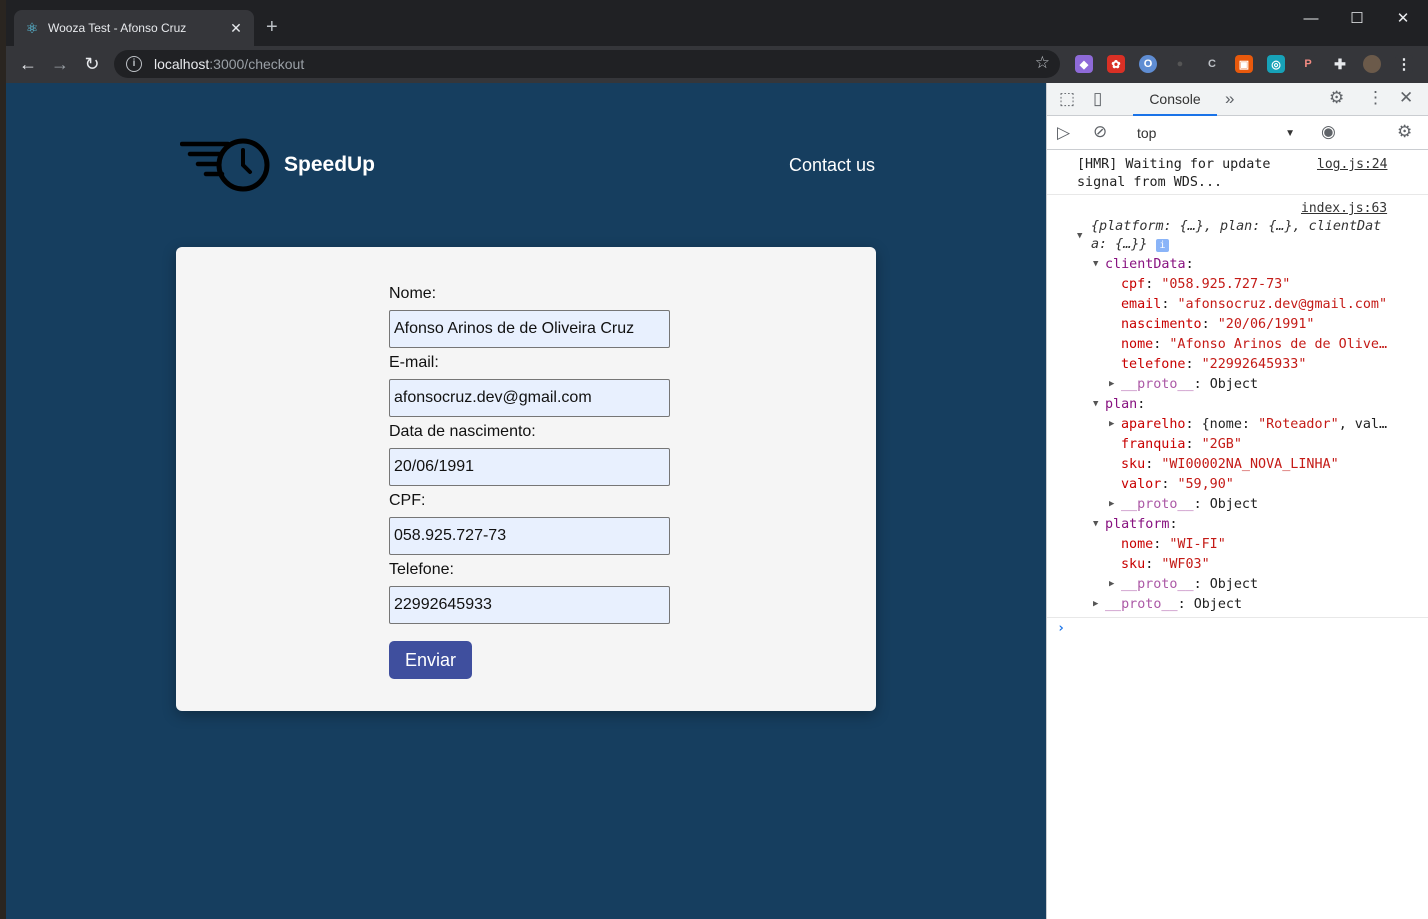 This screenshot has height=919, width=1428. I want to click on field-label-email: E-mail:, so click(414, 362).